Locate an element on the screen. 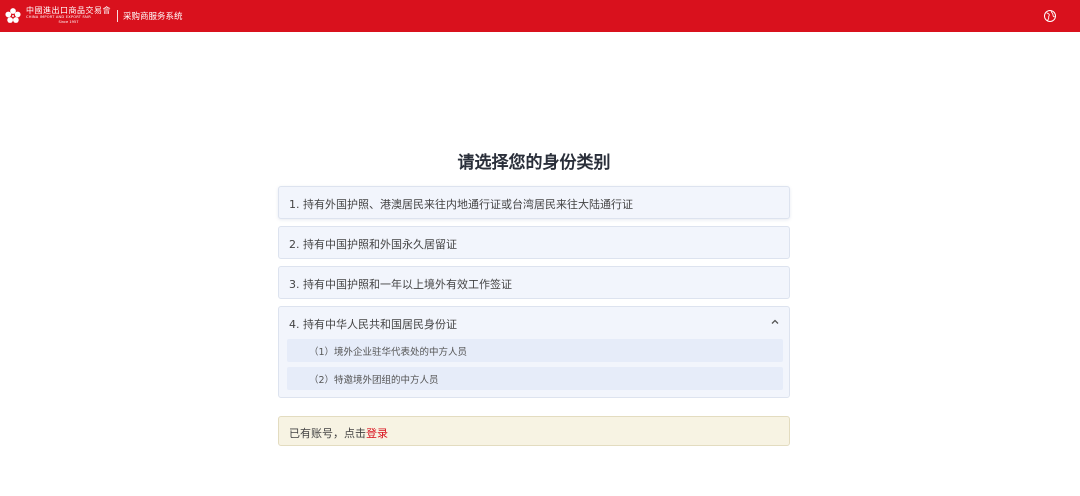 The height and width of the screenshot is (496, 1080). sub-option-representative-office-staff: （1）境外企业驻华代表处的中方人员 is located at coordinates (535, 350).